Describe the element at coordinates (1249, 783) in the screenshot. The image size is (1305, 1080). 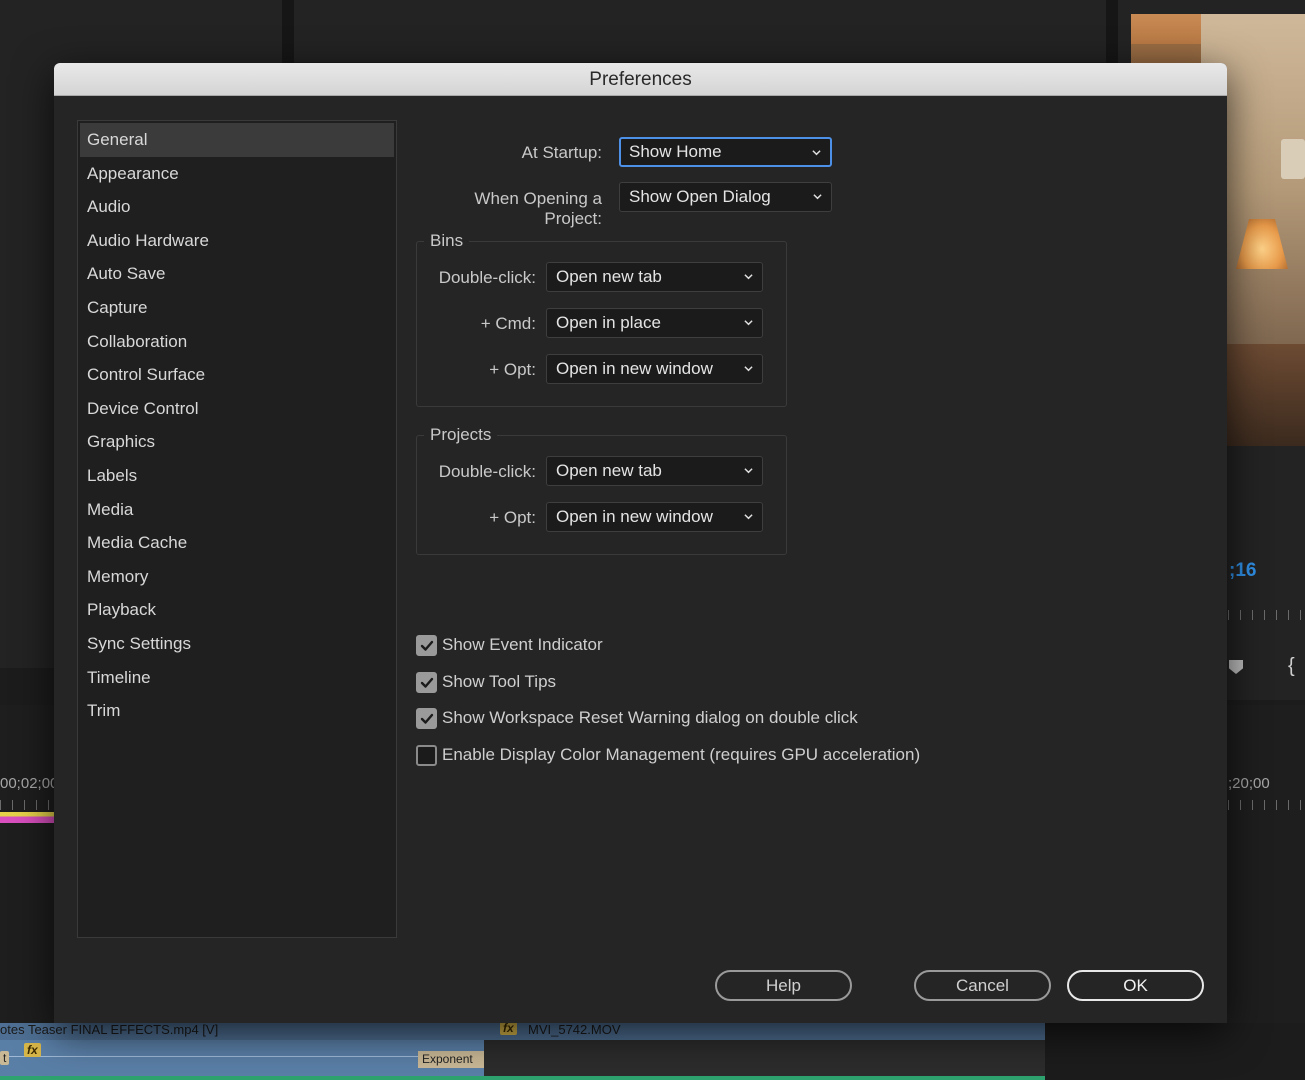
I see `timeline-timecode-right: ;20;00` at that location.